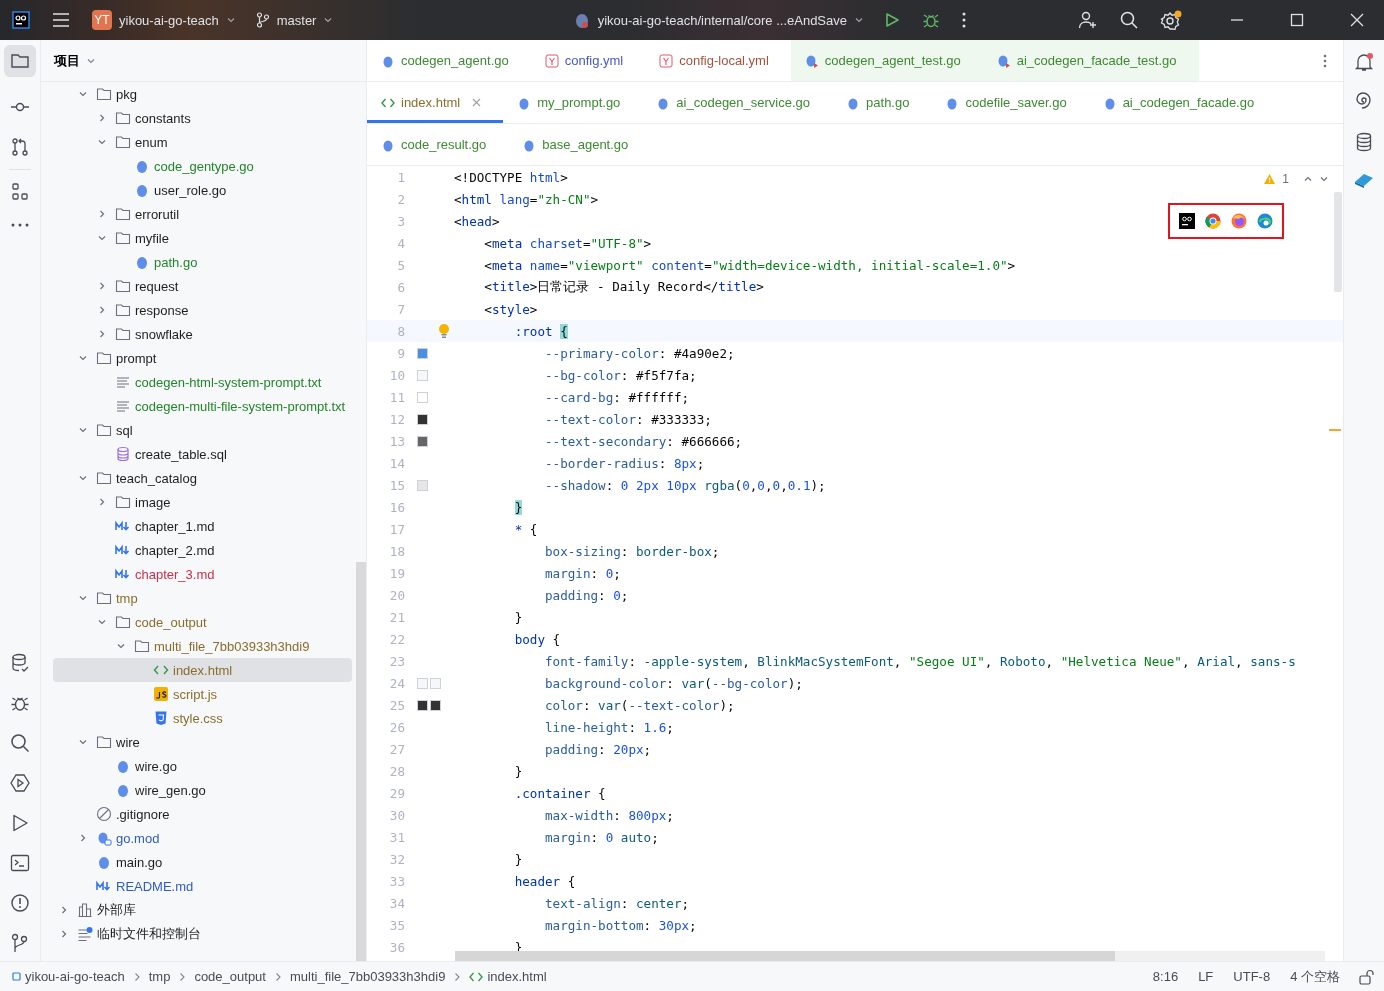 The image size is (1384, 991). I want to click on tree-item: response, so click(202, 310).